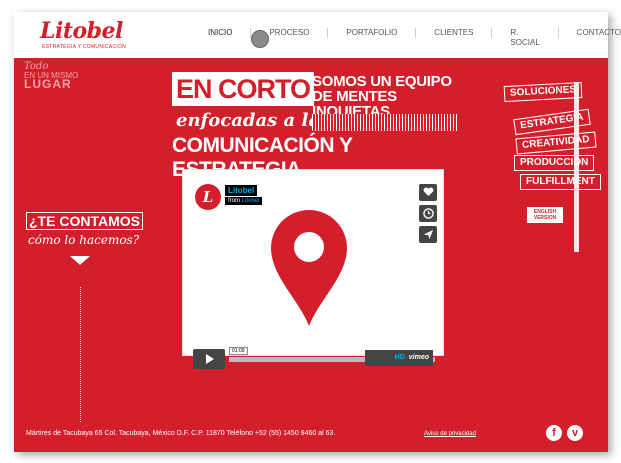 This screenshot has height=463, width=621. I want to click on hero-line1: SOMOS UN EQUIPO DE MENTES INQUIETAS, so click(387, 96).